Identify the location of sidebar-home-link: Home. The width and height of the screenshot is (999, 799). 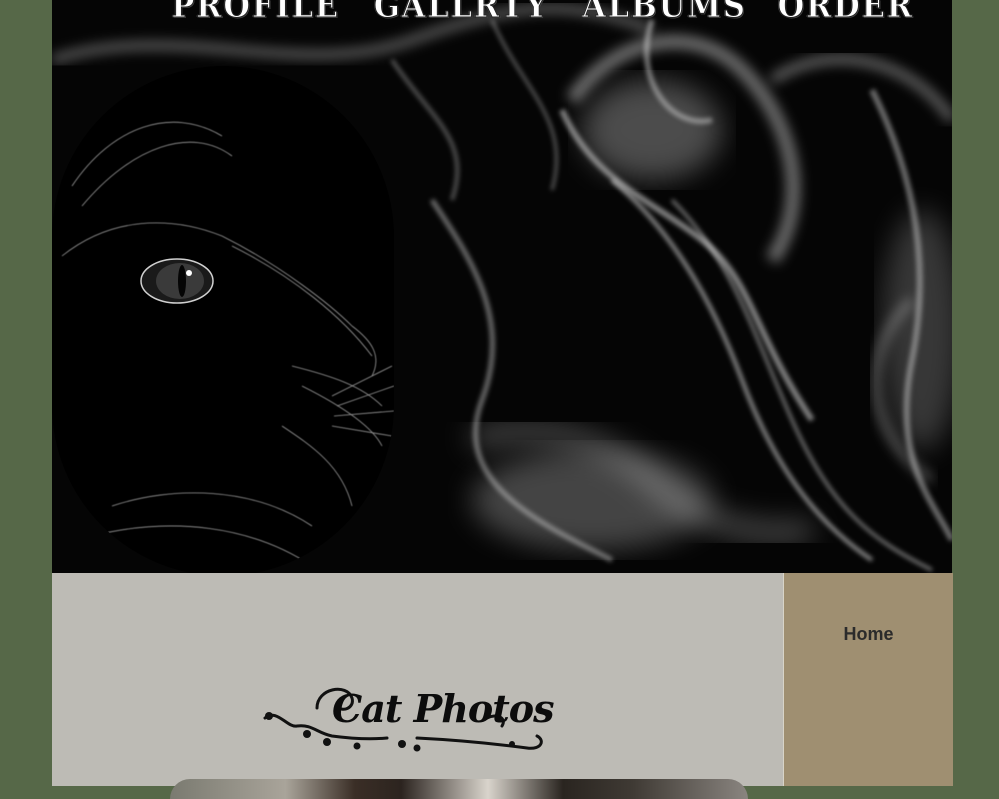
(868, 634).